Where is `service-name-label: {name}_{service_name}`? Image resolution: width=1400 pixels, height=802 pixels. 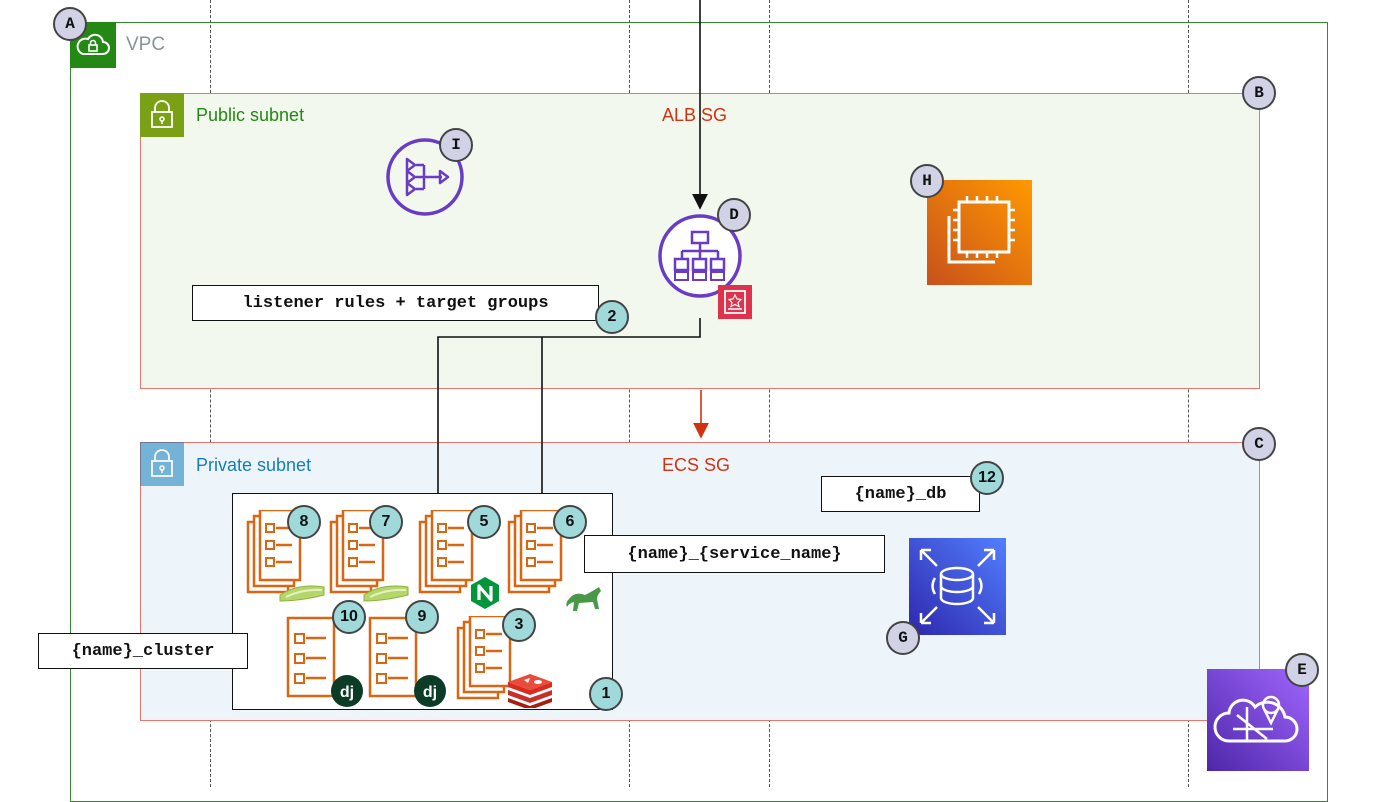
service-name-label: {name}_{service_name} is located at coordinates (734, 554).